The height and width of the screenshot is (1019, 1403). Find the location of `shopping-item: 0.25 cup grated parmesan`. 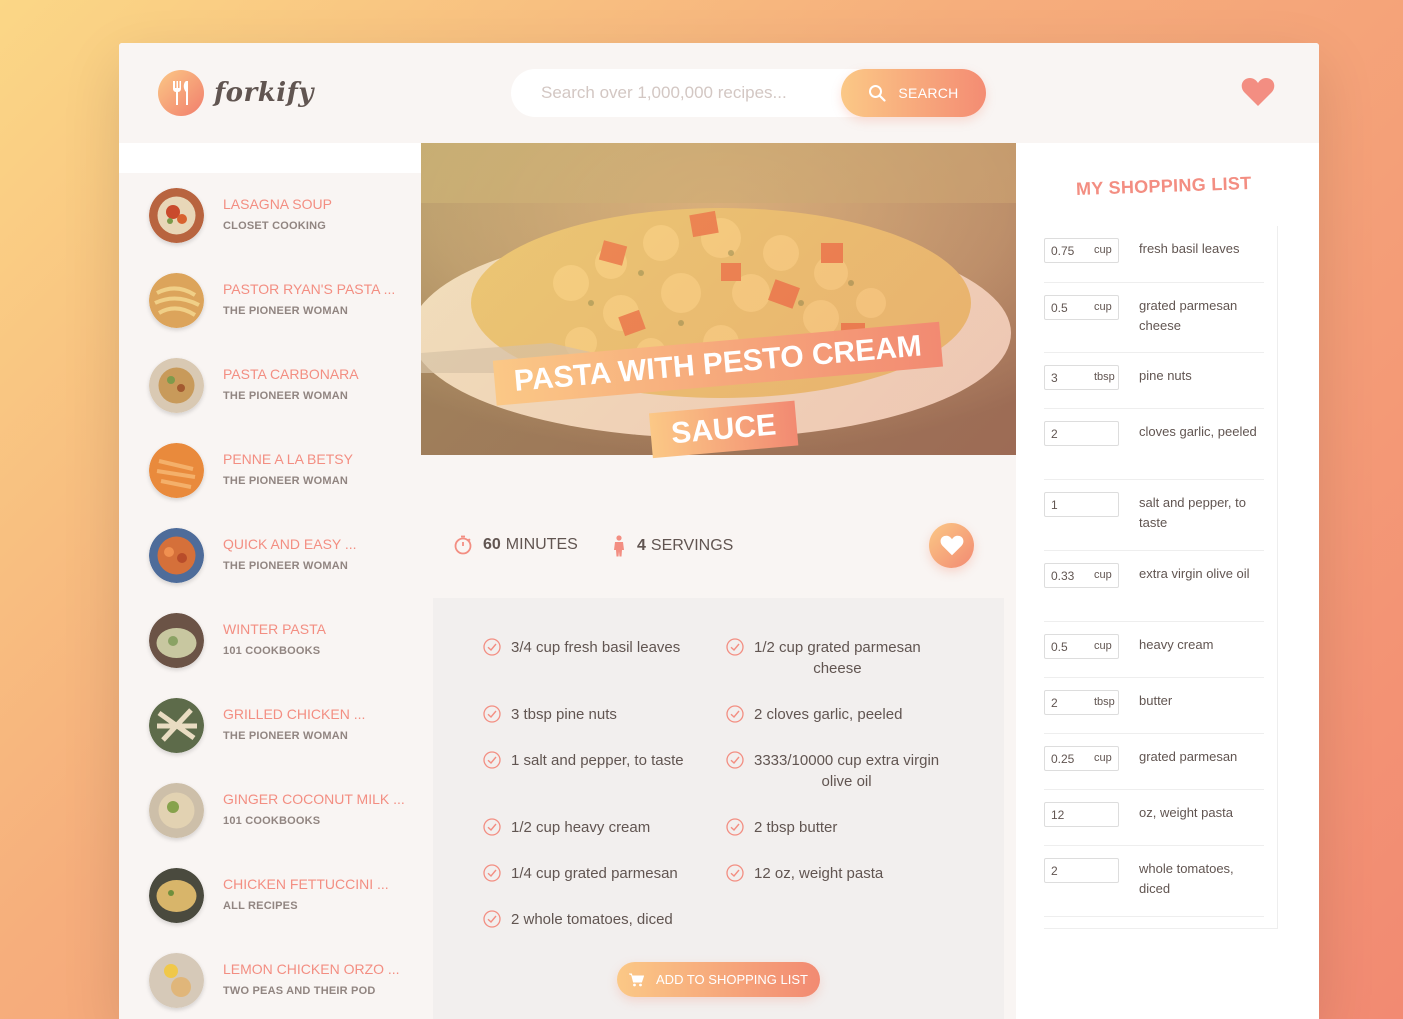

shopping-item: 0.25 cup grated parmesan is located at coordinates (1154, 762).